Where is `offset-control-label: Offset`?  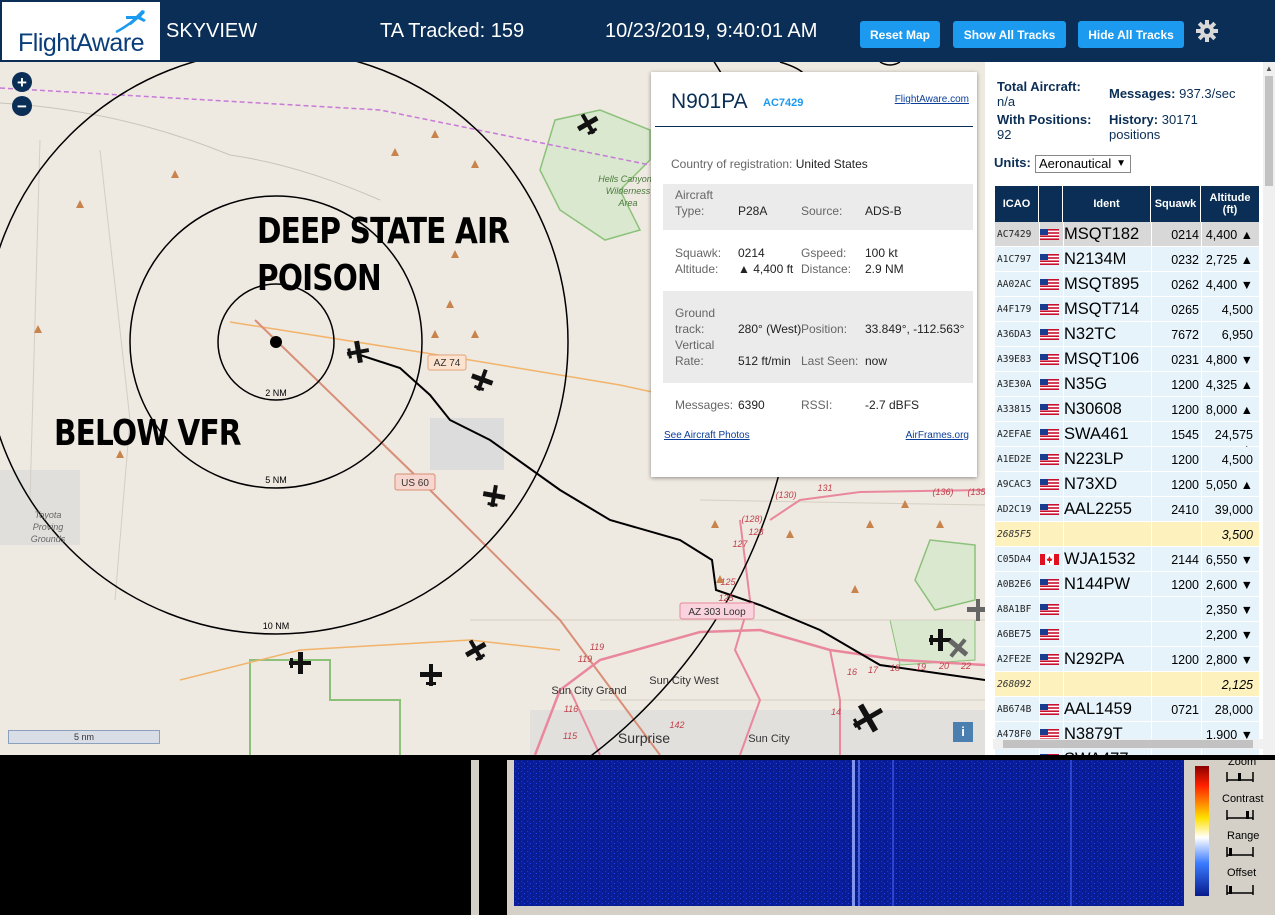 offset-control-label: Offset is located at coordinates (1242, 873).